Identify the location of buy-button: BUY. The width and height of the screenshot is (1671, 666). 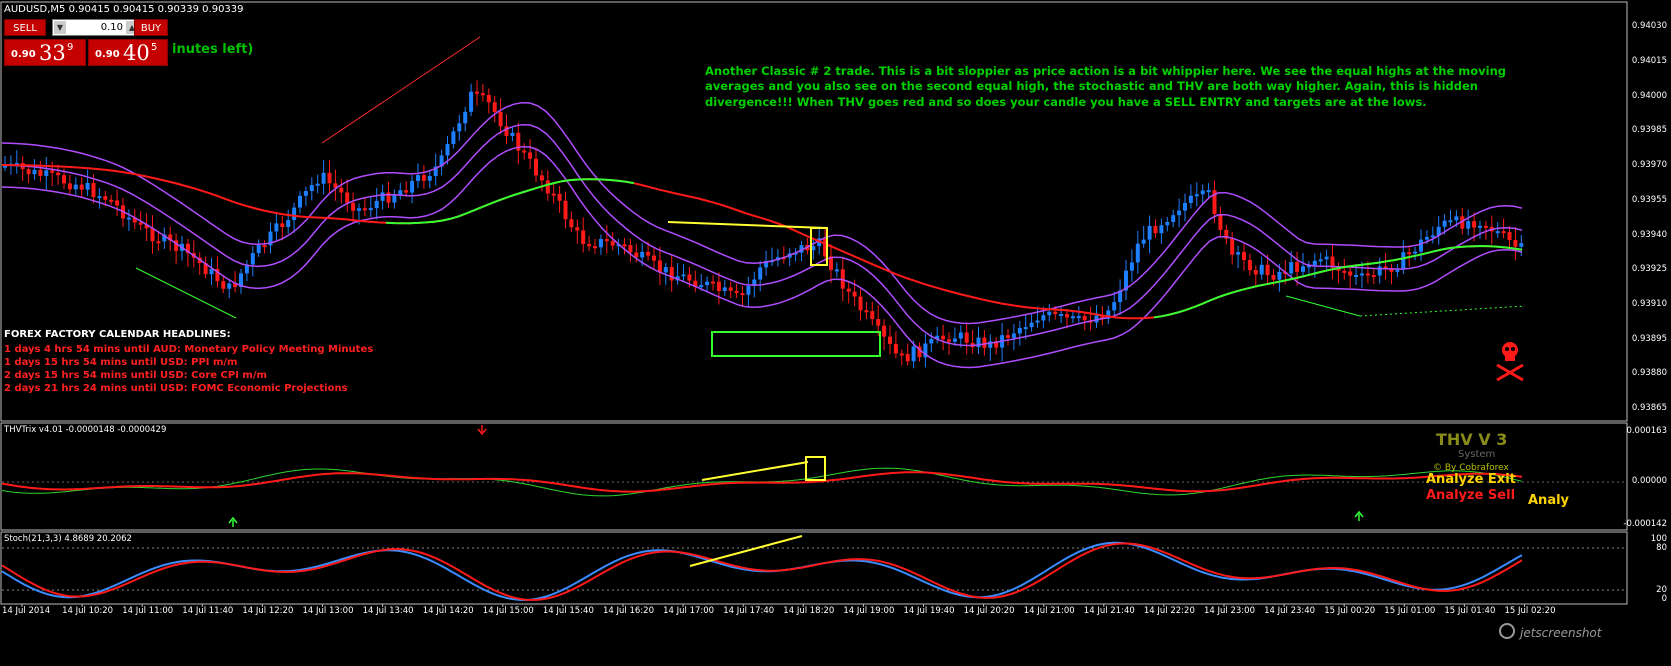
(151, 27).